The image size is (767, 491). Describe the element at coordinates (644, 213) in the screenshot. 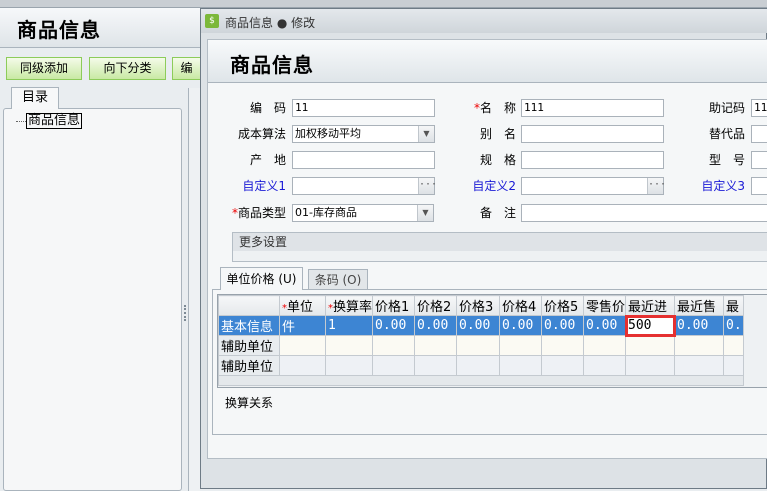

I see `remark-field` at that location.